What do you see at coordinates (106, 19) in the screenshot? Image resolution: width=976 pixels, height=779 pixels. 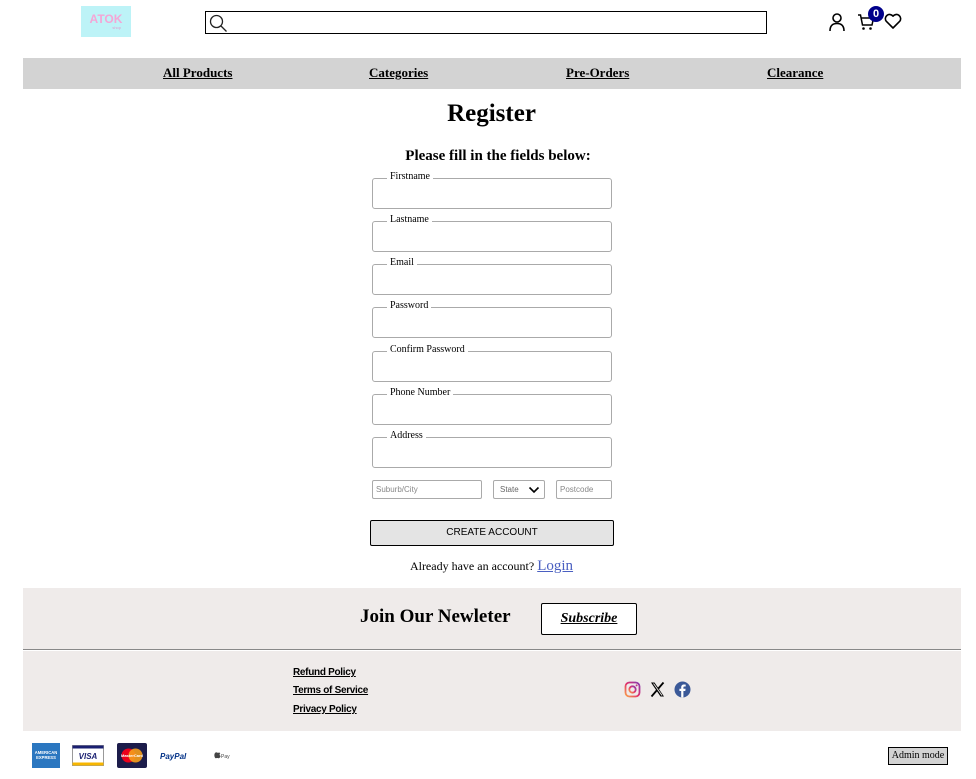 I see `logo-text: ATOK` at bounding box center [106, 19].